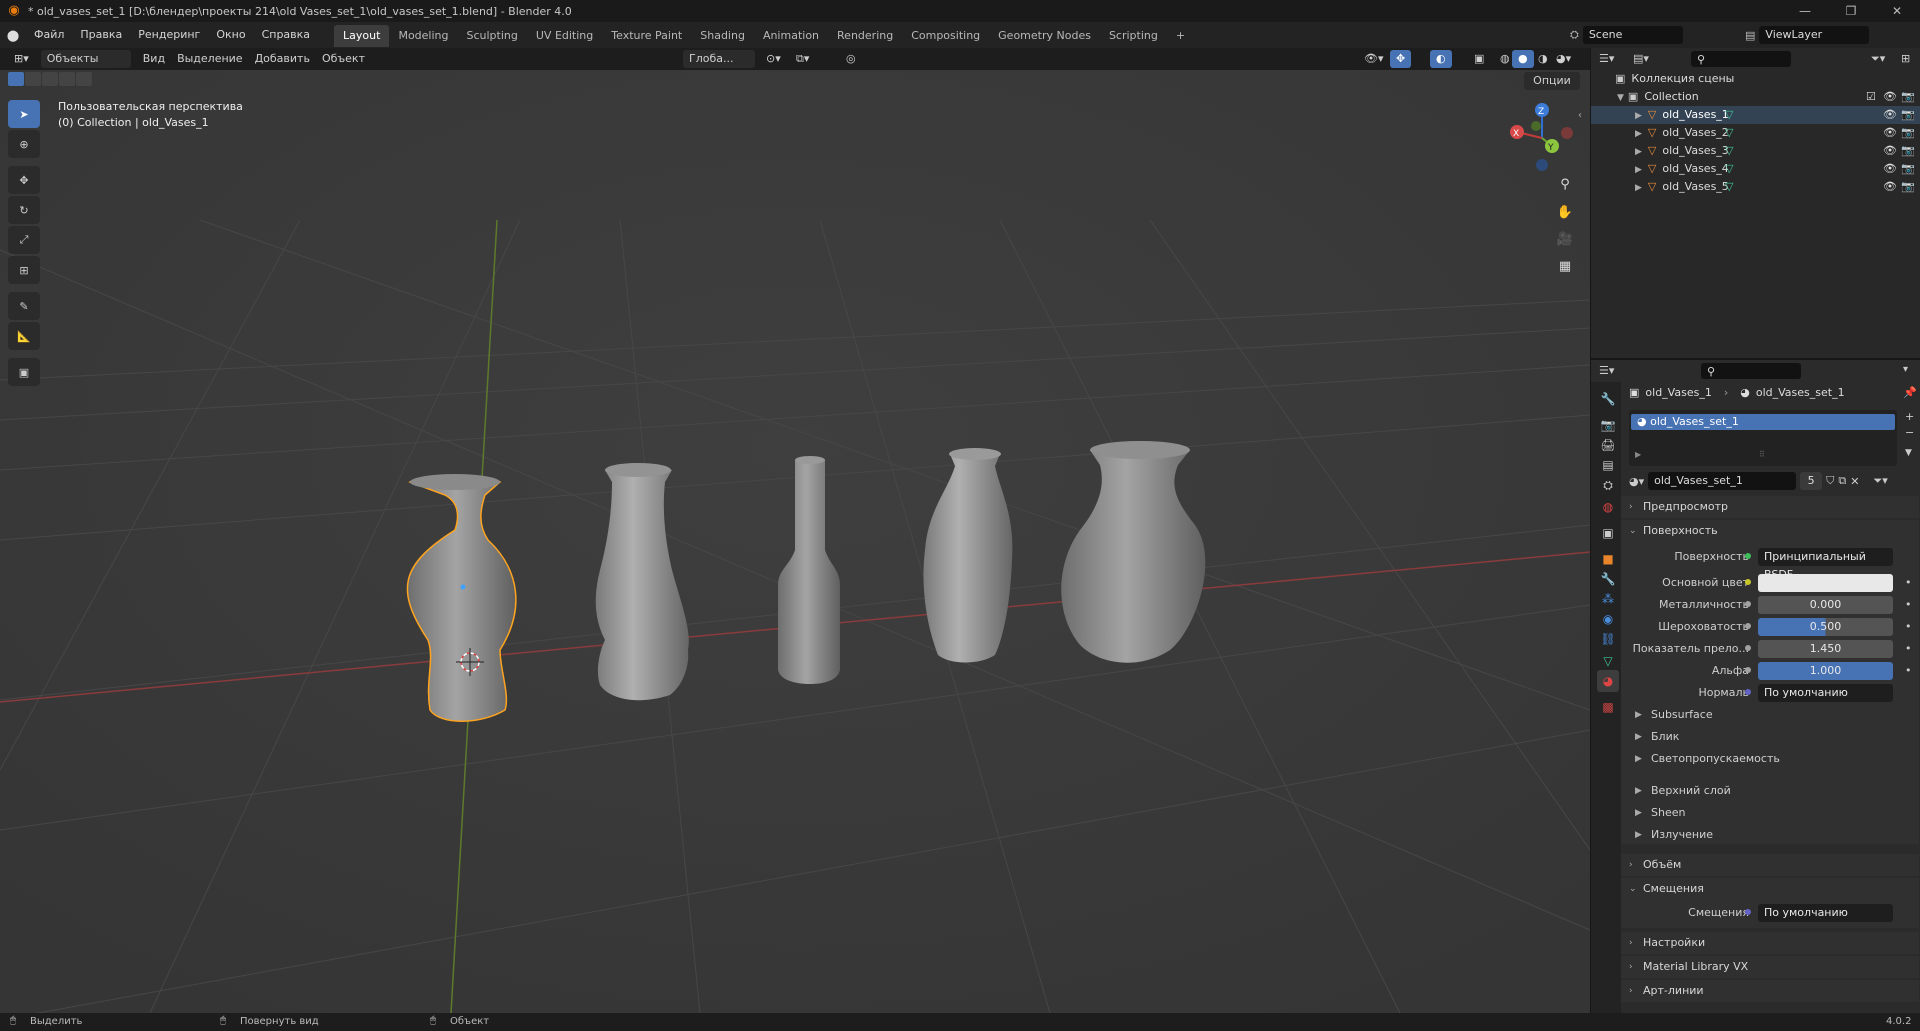  I want to click on collection-tab-icon: ▣, so click(1608, 533).